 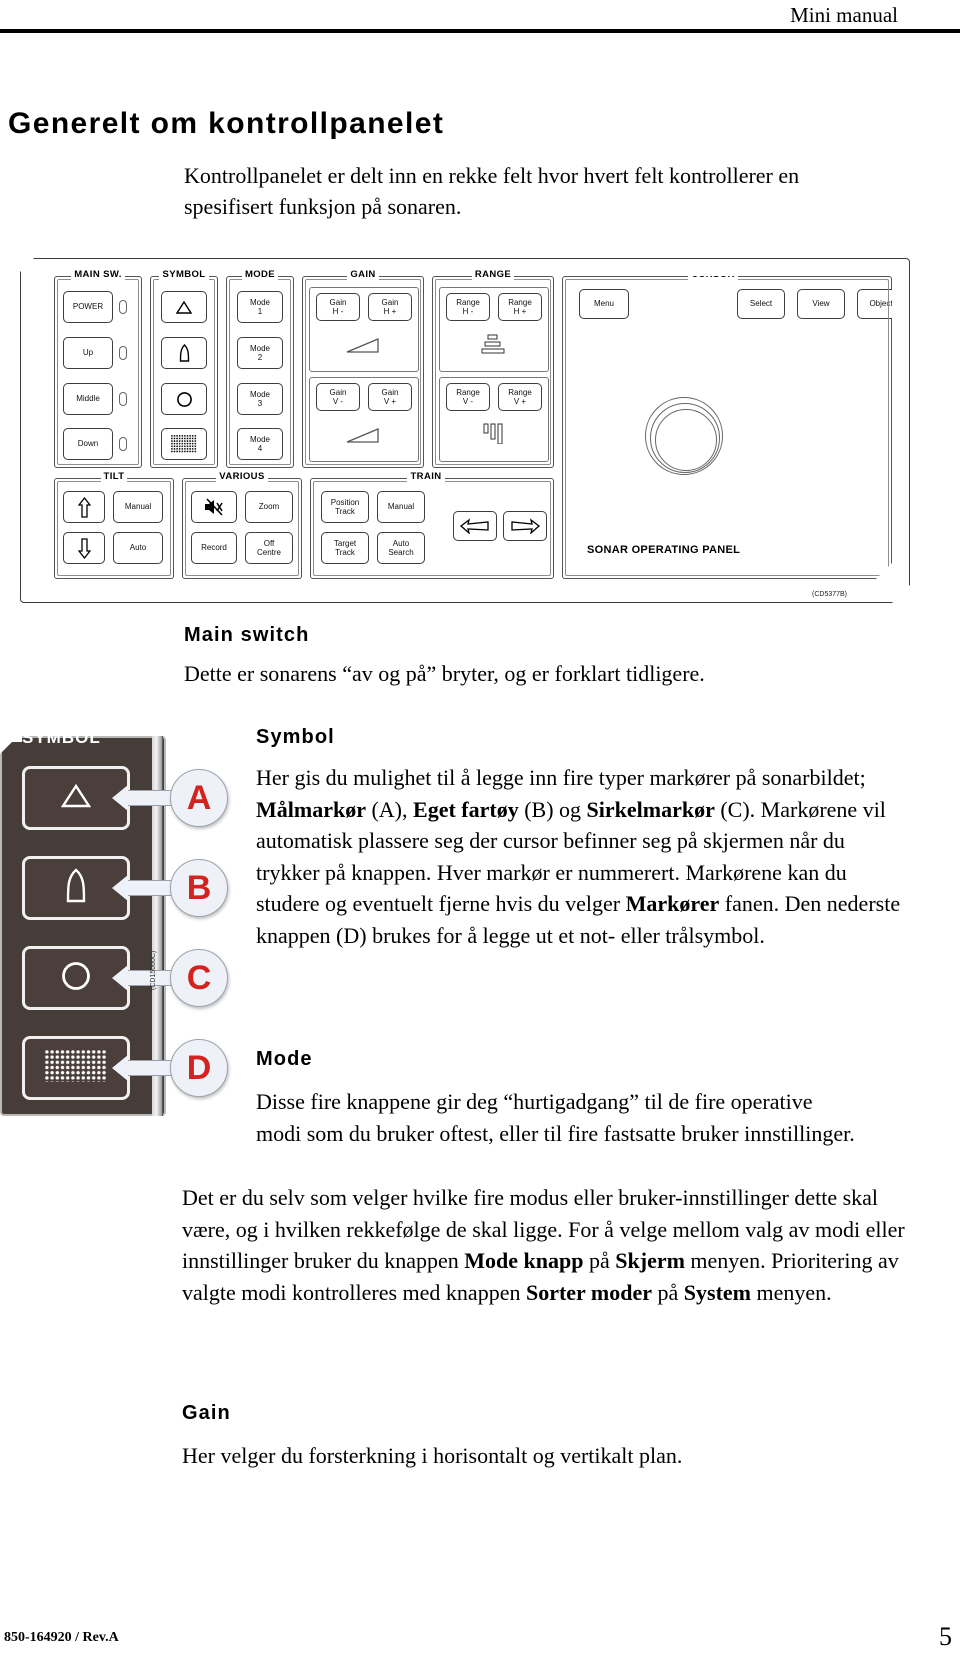 I want to click on key-label: Manual, so click(x=138, y=507).